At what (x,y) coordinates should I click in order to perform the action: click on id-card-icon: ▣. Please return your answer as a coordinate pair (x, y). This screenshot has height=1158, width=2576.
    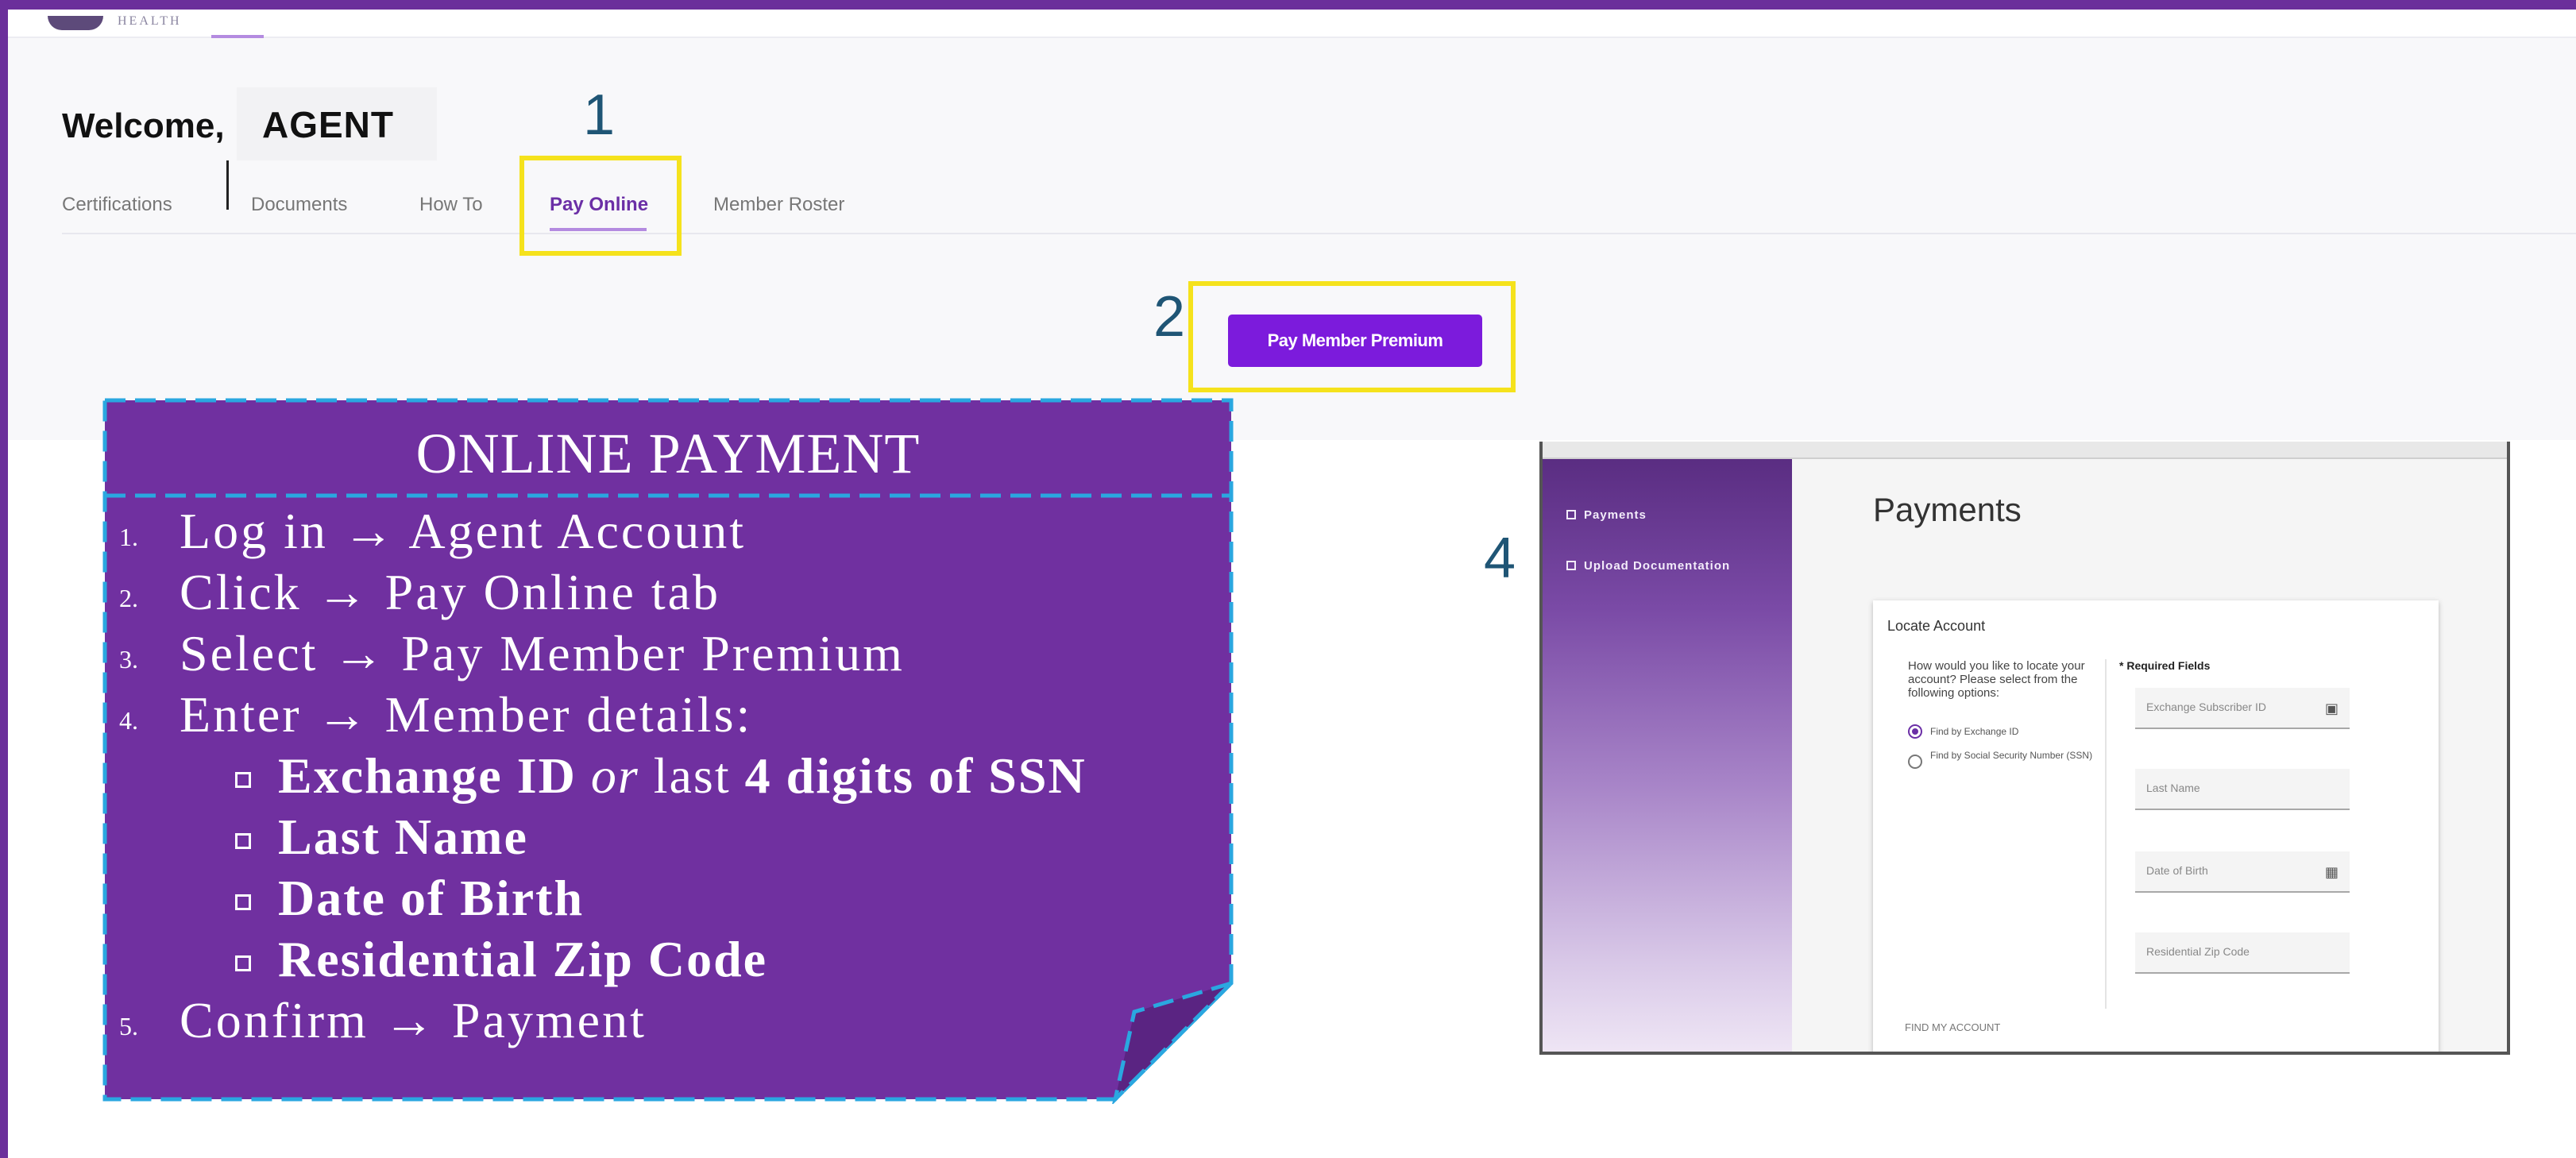
    Looking at the image, I should click on (2331, 708).